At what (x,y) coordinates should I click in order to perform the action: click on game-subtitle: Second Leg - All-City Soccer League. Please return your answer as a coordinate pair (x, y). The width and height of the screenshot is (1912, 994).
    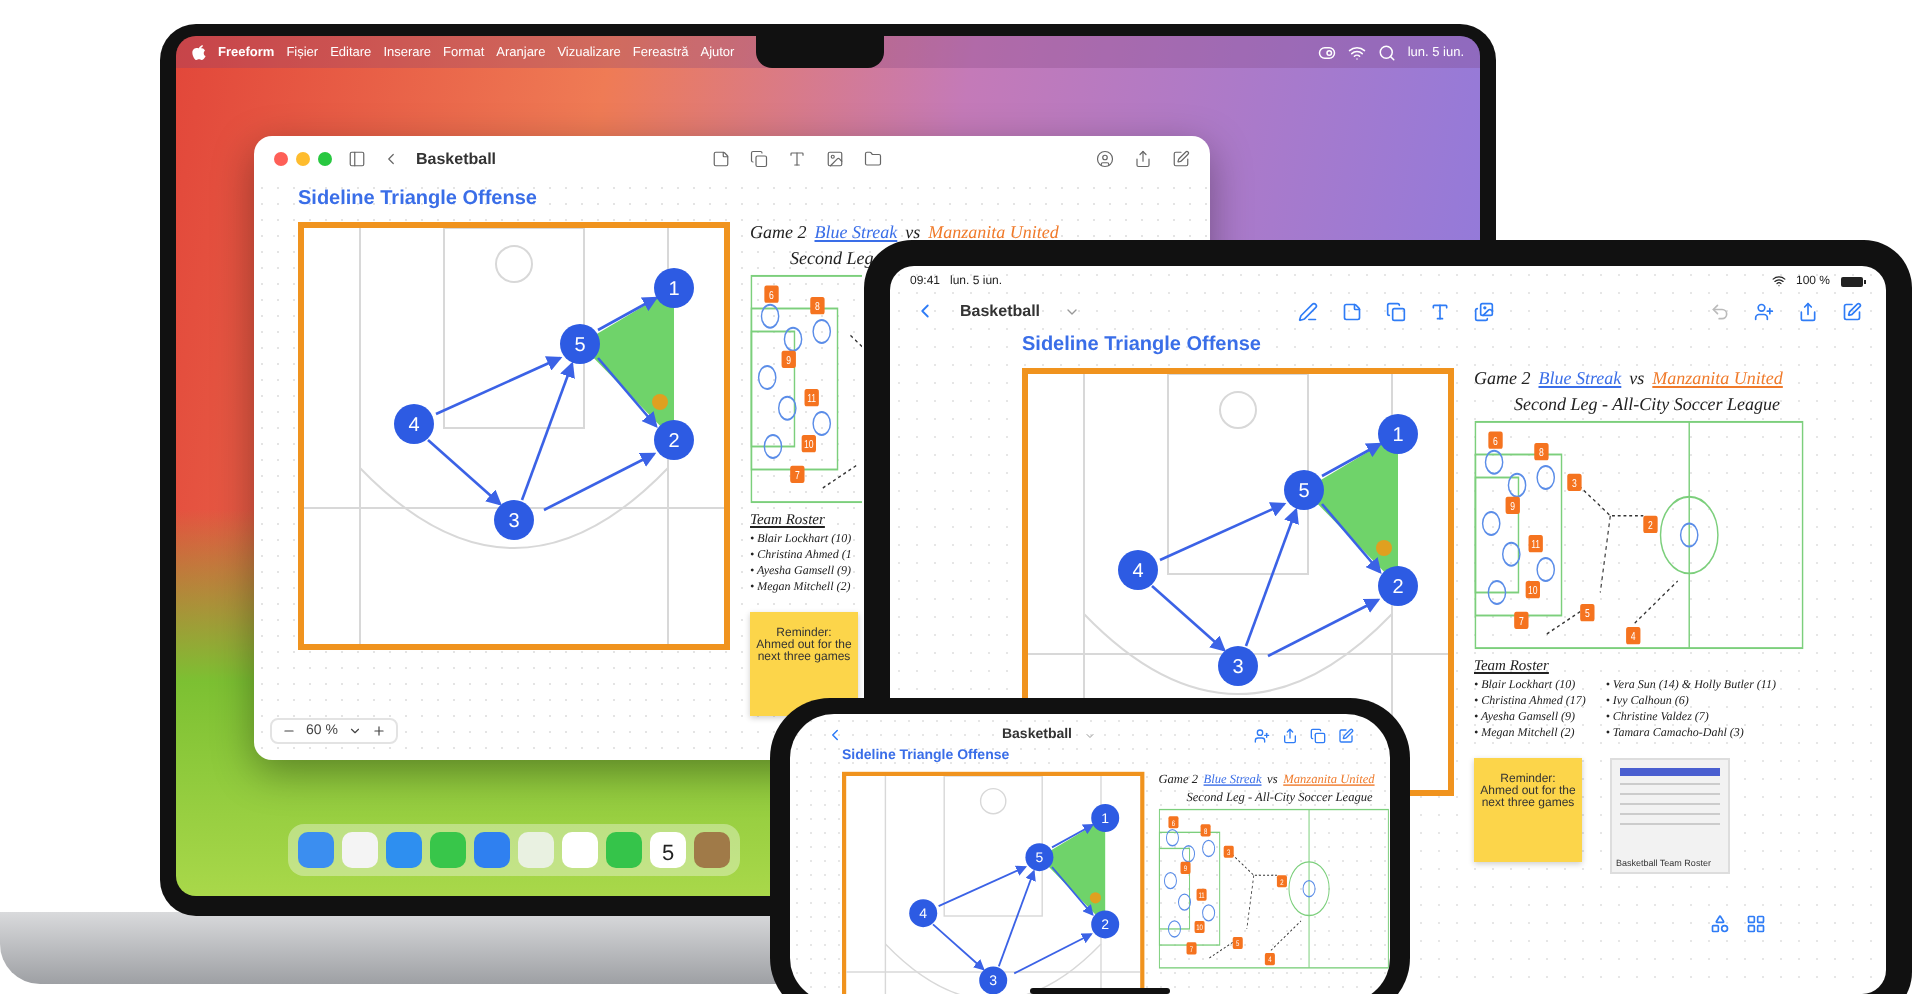
    Looking at the image, I should click on (1647, 404).